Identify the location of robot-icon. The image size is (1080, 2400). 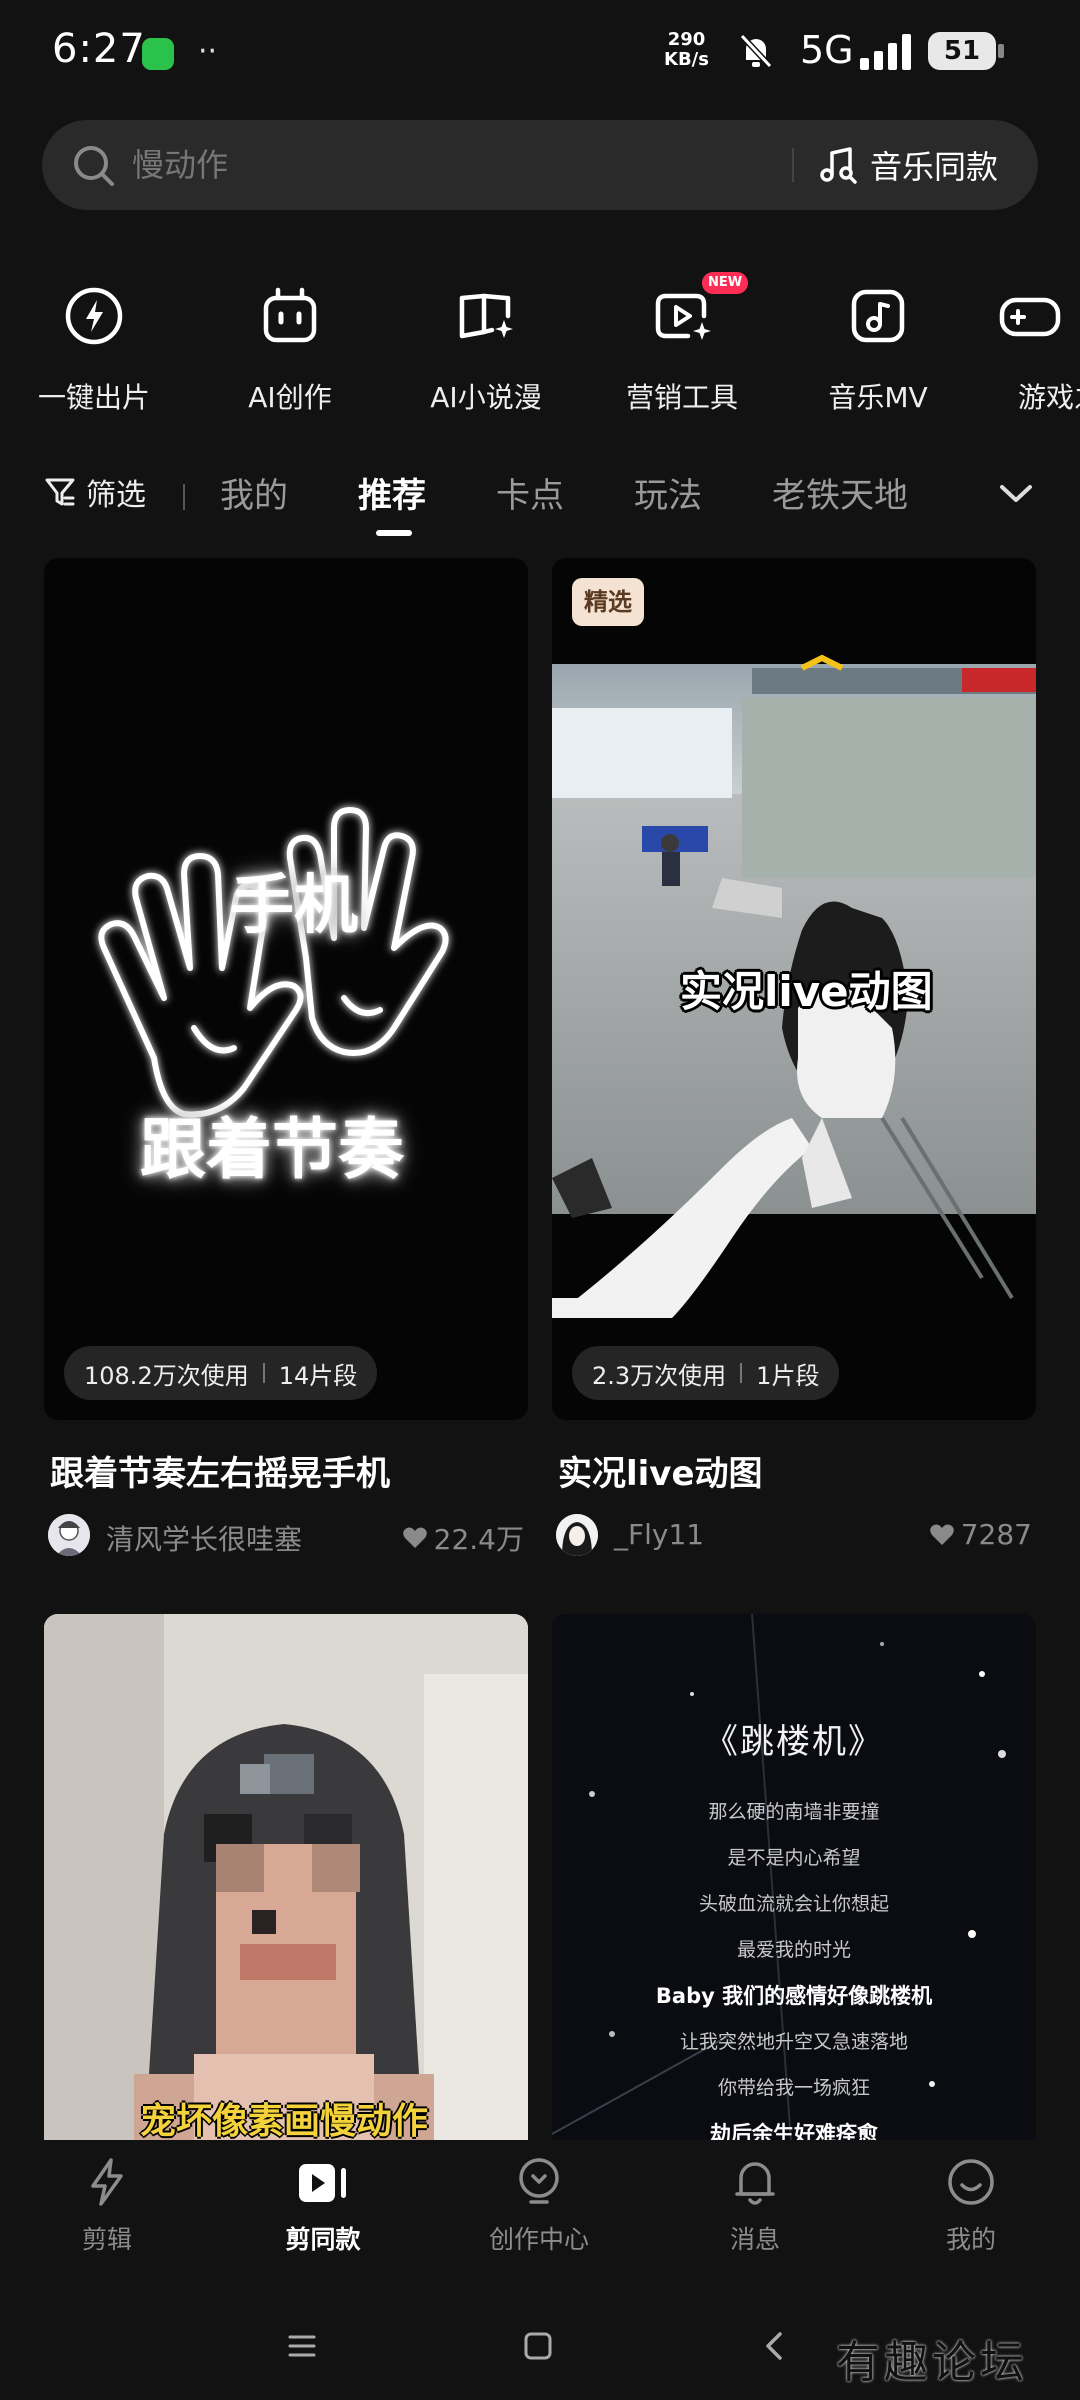
(290, 315).